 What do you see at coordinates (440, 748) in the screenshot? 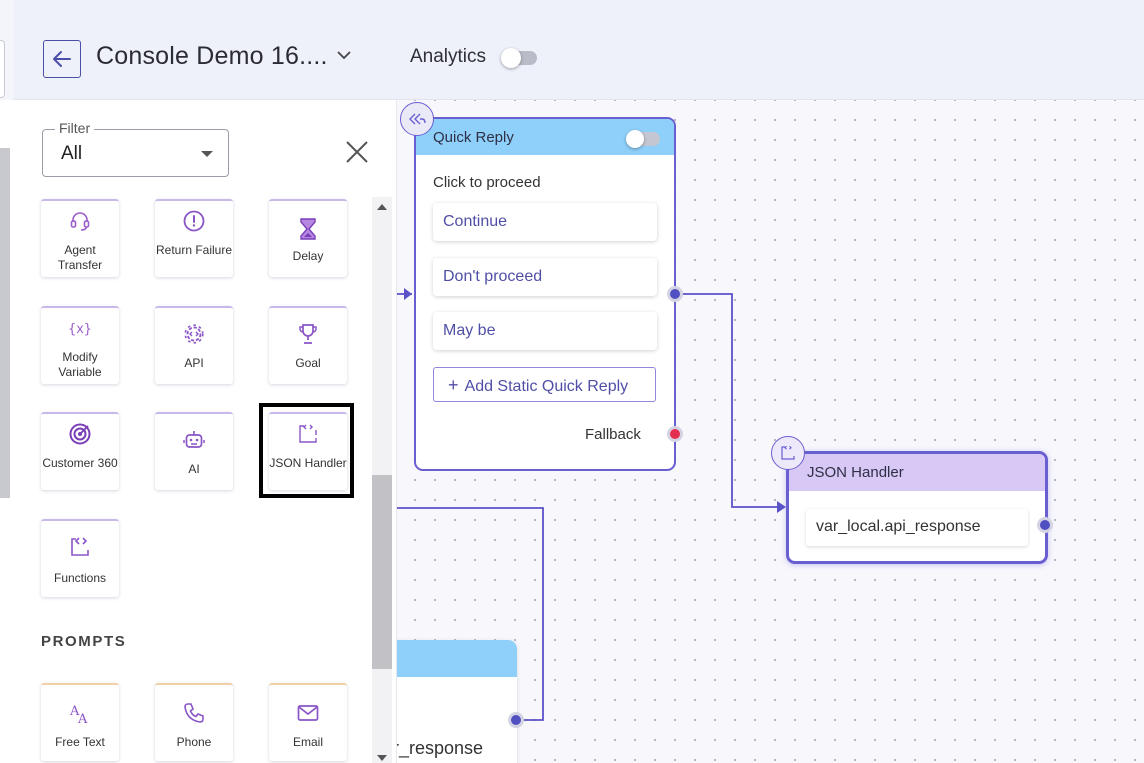
I see `partial-node-value: r_response` at bounding box center [440, 748].